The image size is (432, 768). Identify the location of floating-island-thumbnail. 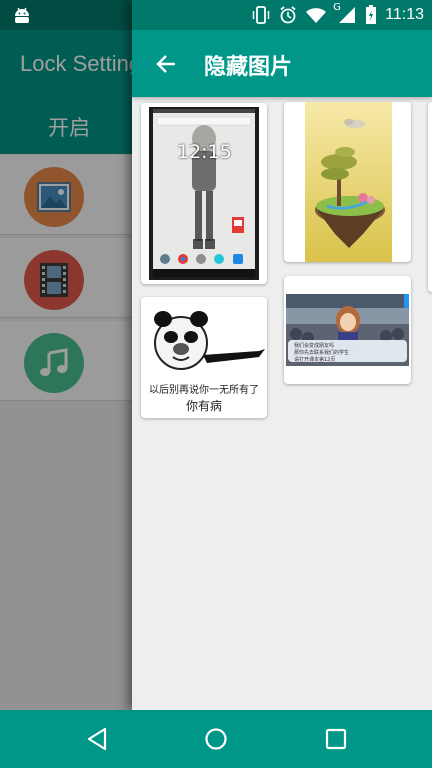
(348, 182).